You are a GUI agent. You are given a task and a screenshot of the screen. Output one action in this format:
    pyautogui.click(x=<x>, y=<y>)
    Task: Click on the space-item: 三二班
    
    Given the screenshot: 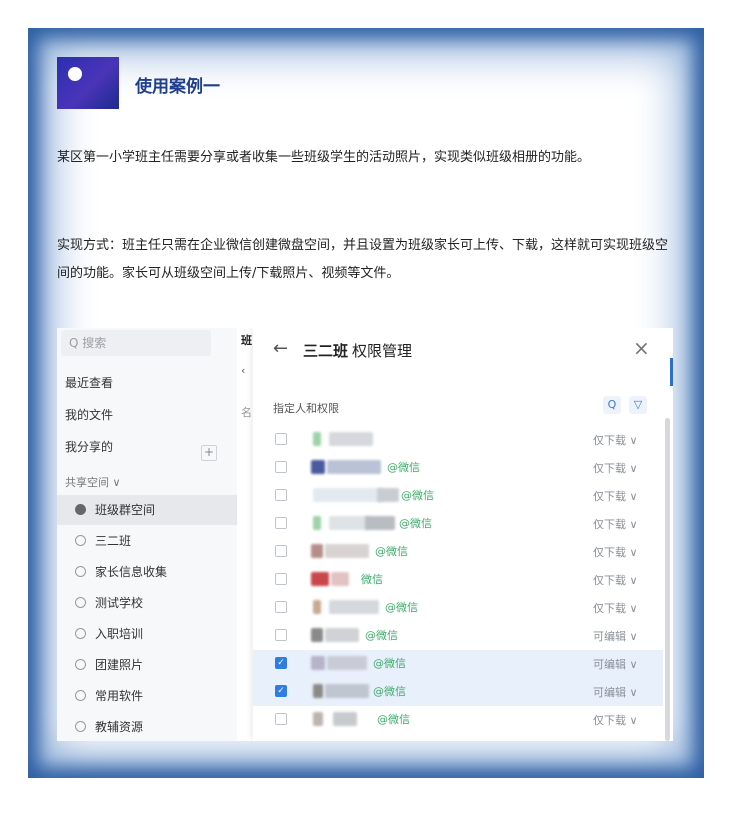 What is the action you would take?
    pyautogui.click(x=147, y=541)
    